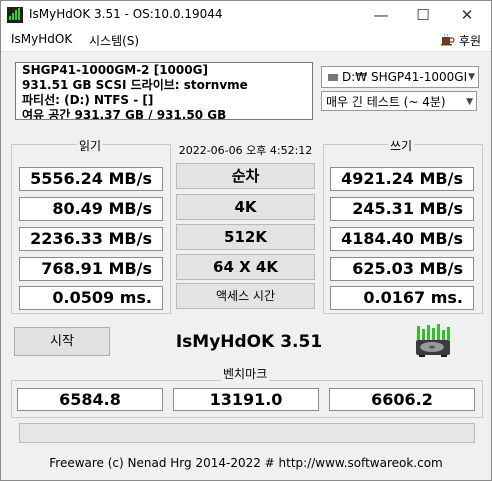  Describe the element at coordinates (386, 102) in the screenshot. I see `test-duration-value: 매우 긴 테스트 (~ 4분)` at that location.